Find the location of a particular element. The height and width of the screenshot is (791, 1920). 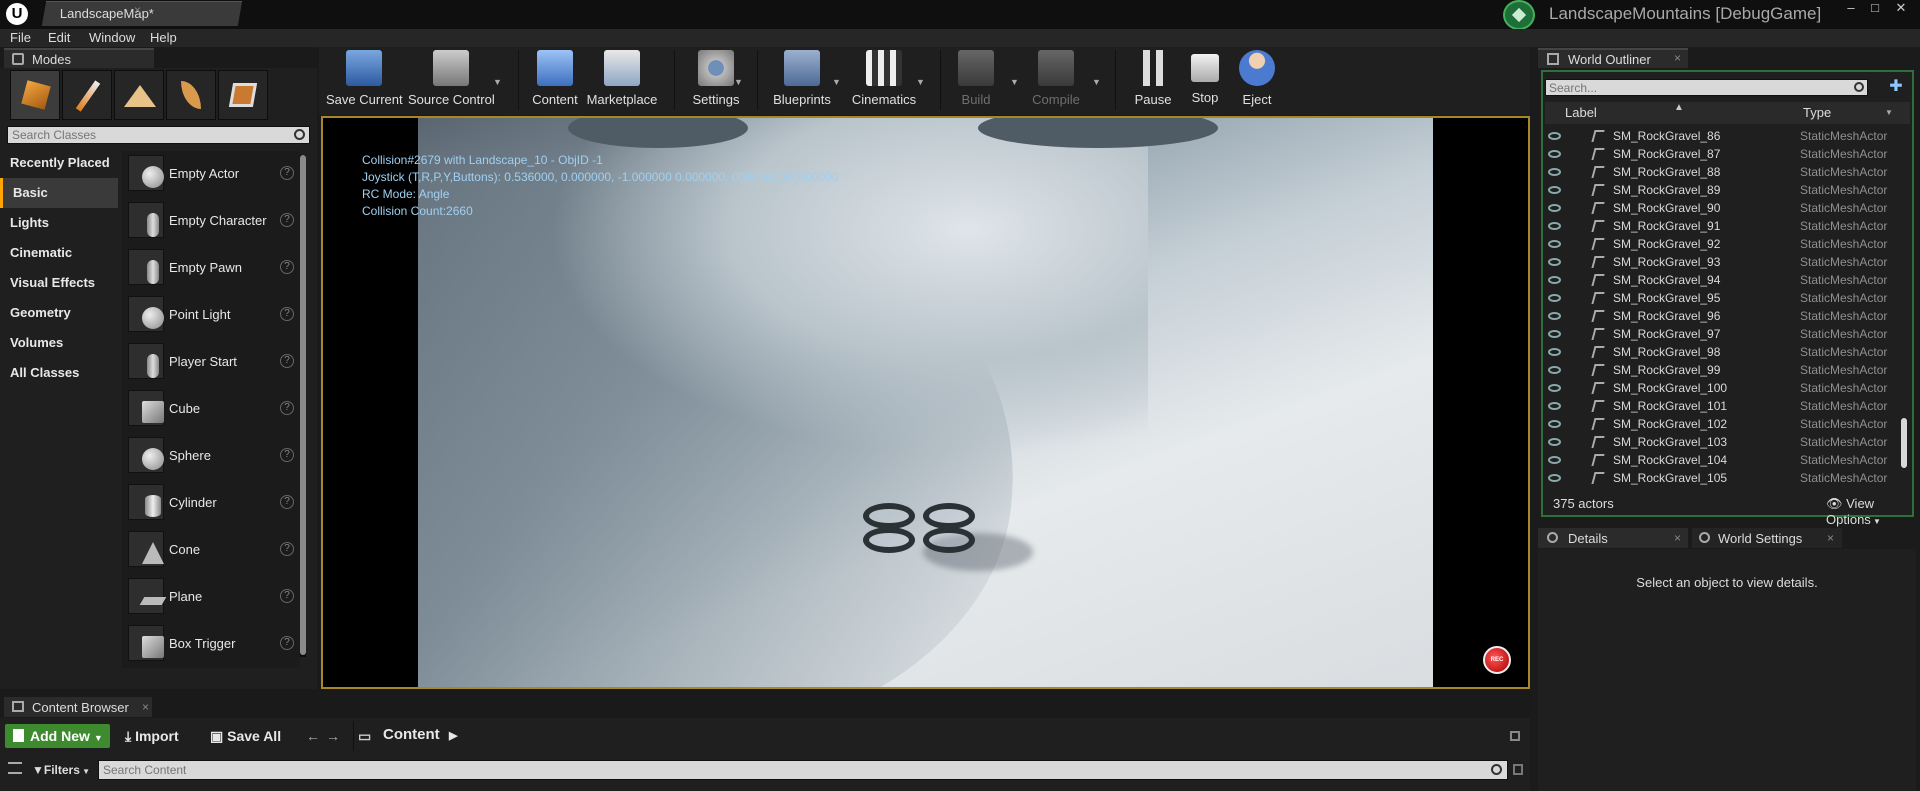

world-outliner-close-icon: × is located at coordinates (1677, 58).